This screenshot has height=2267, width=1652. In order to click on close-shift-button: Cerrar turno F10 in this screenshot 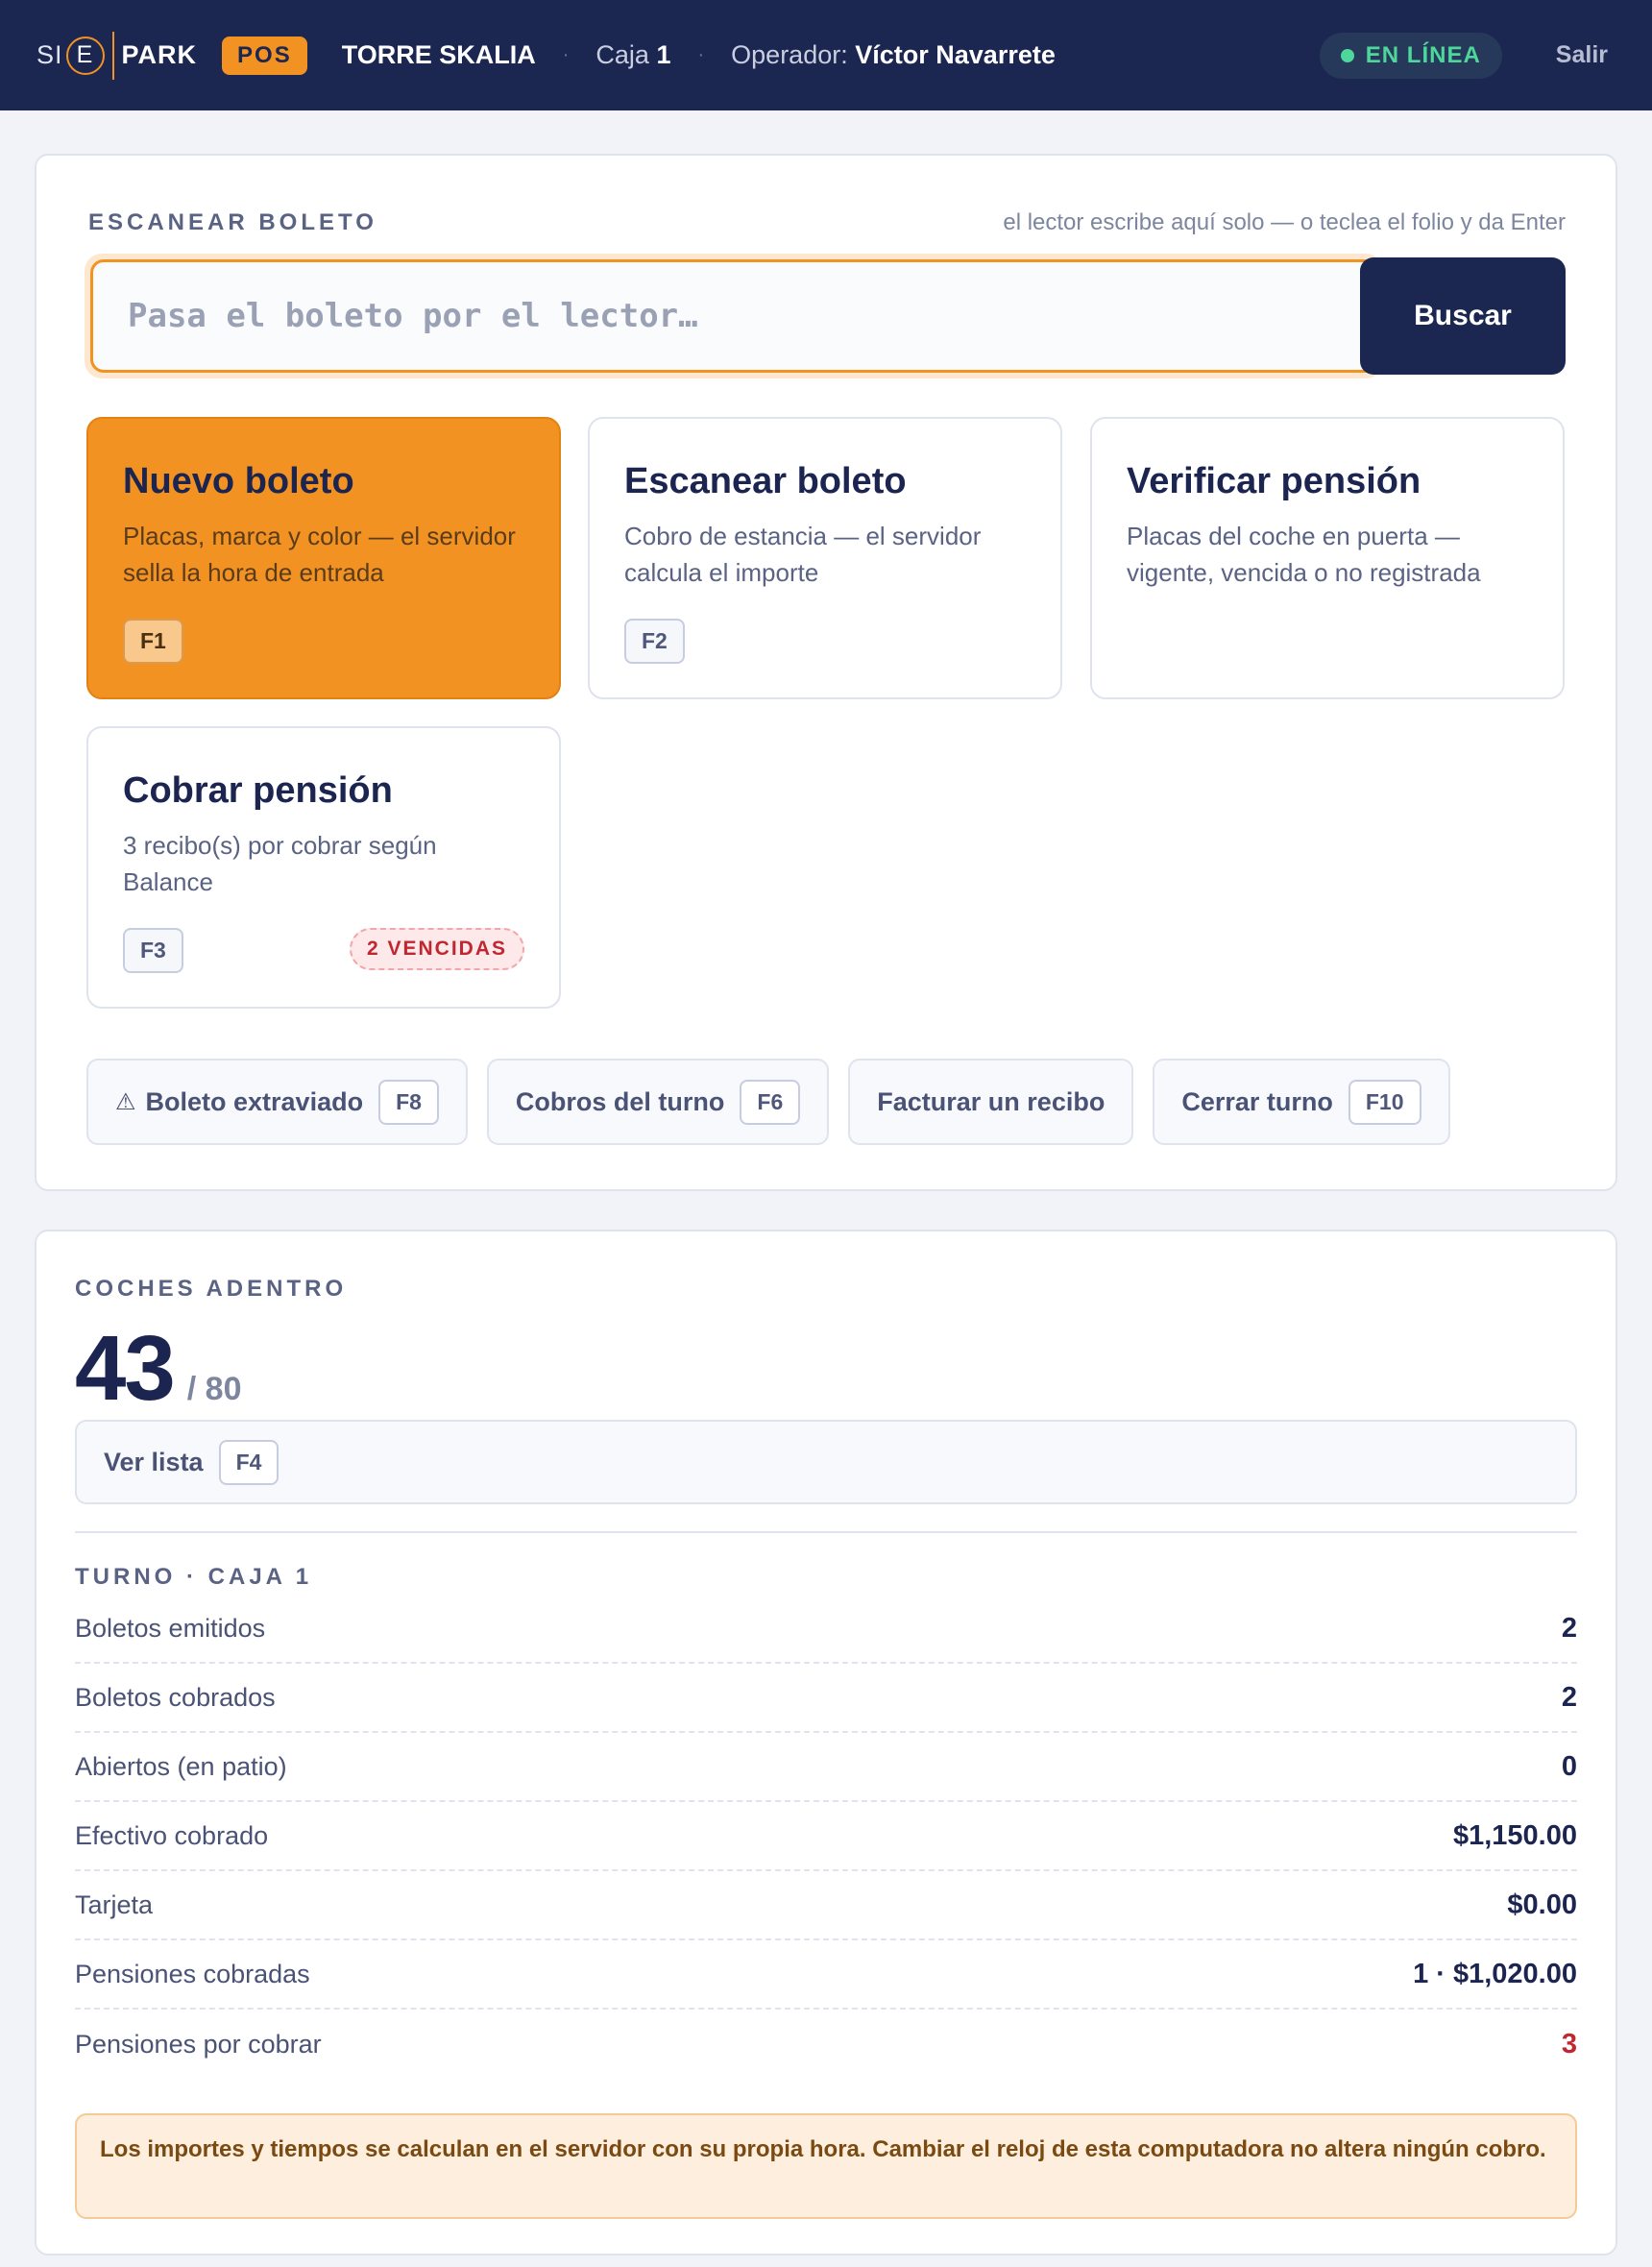, I will do `click(1301, 1102)`.